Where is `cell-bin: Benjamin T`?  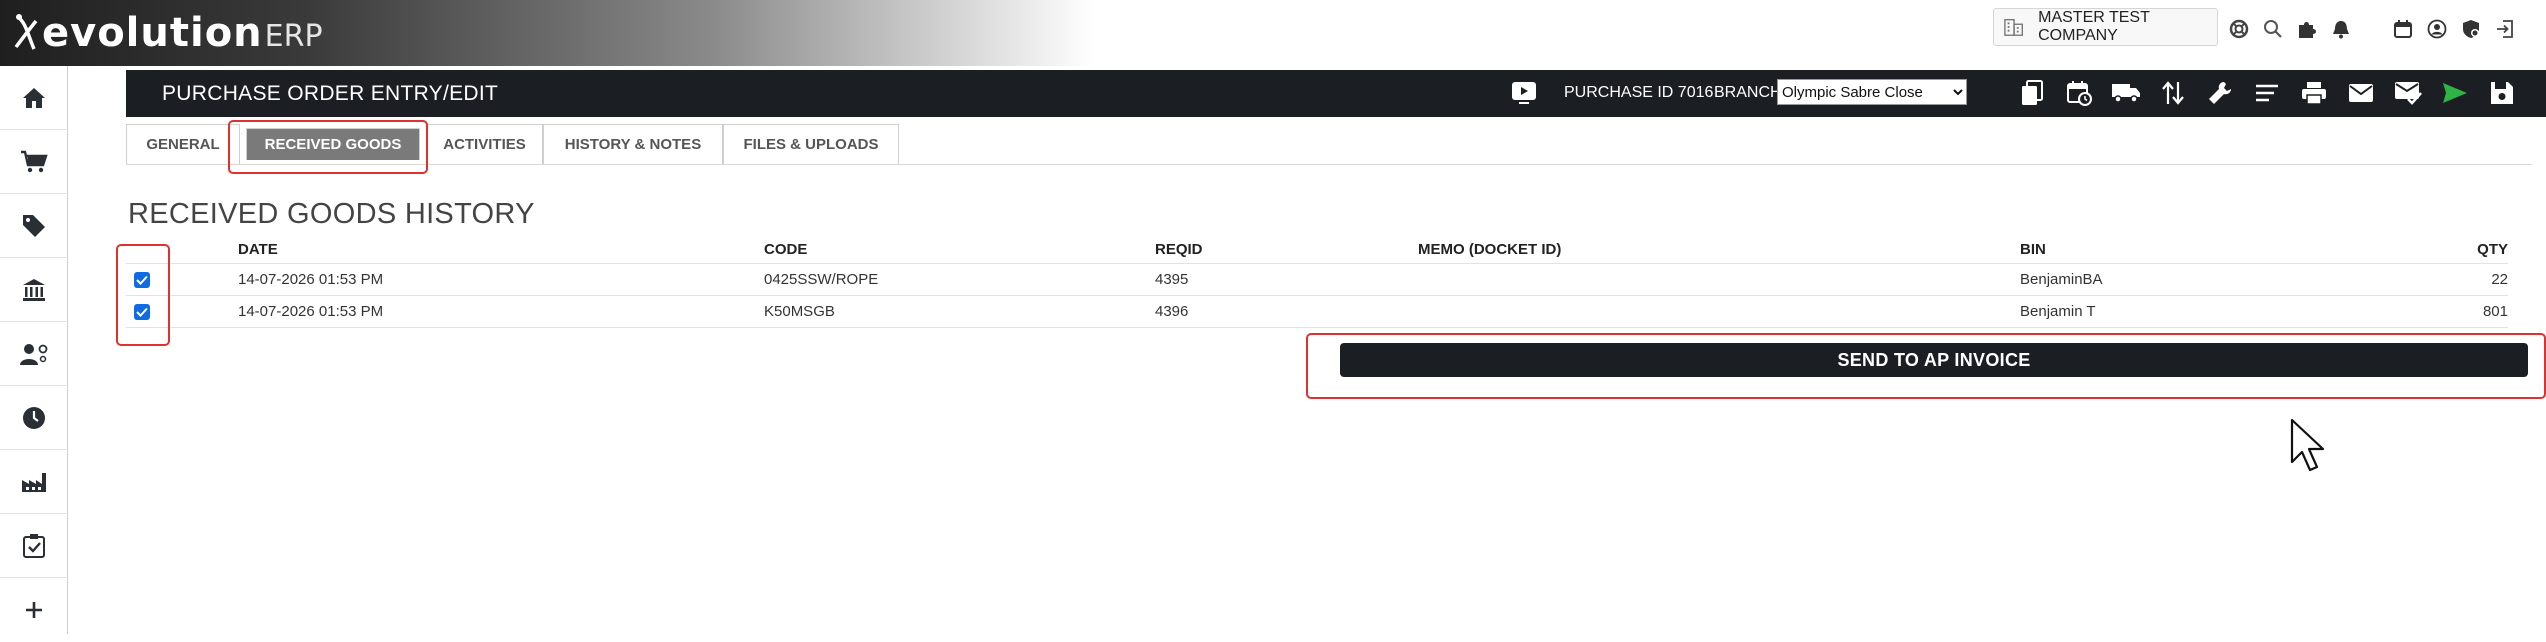
cell-bin: Benjamin T is located at coordinates (2058, 311).